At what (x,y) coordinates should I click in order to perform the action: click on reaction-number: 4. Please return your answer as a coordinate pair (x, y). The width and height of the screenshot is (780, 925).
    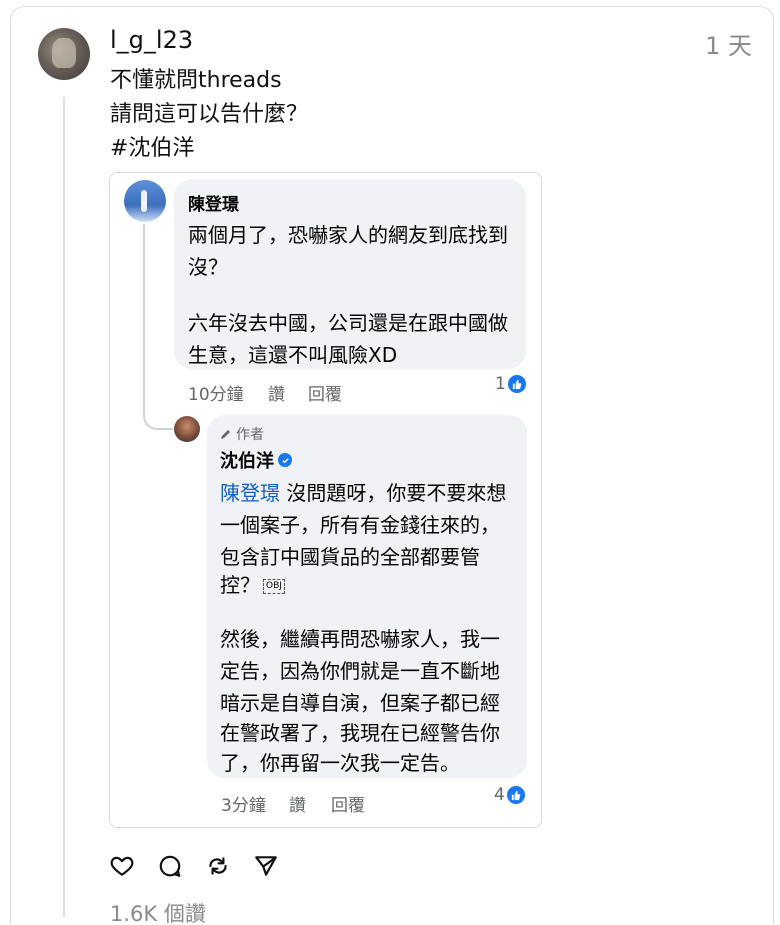
    Looking at the image, I should click on (499, 795).